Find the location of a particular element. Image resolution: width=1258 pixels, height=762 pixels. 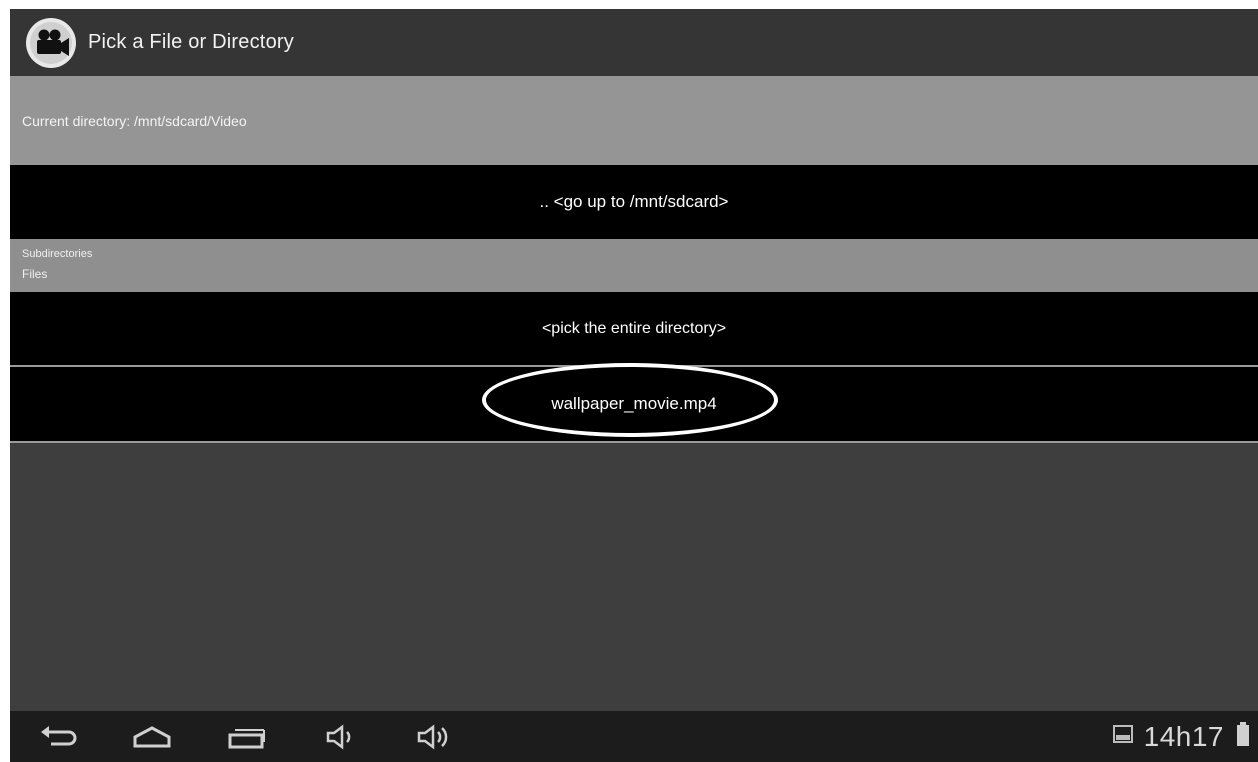

go-up-label: .. <go up to /mnt/sdcard> is located at coordinates (634, 201).